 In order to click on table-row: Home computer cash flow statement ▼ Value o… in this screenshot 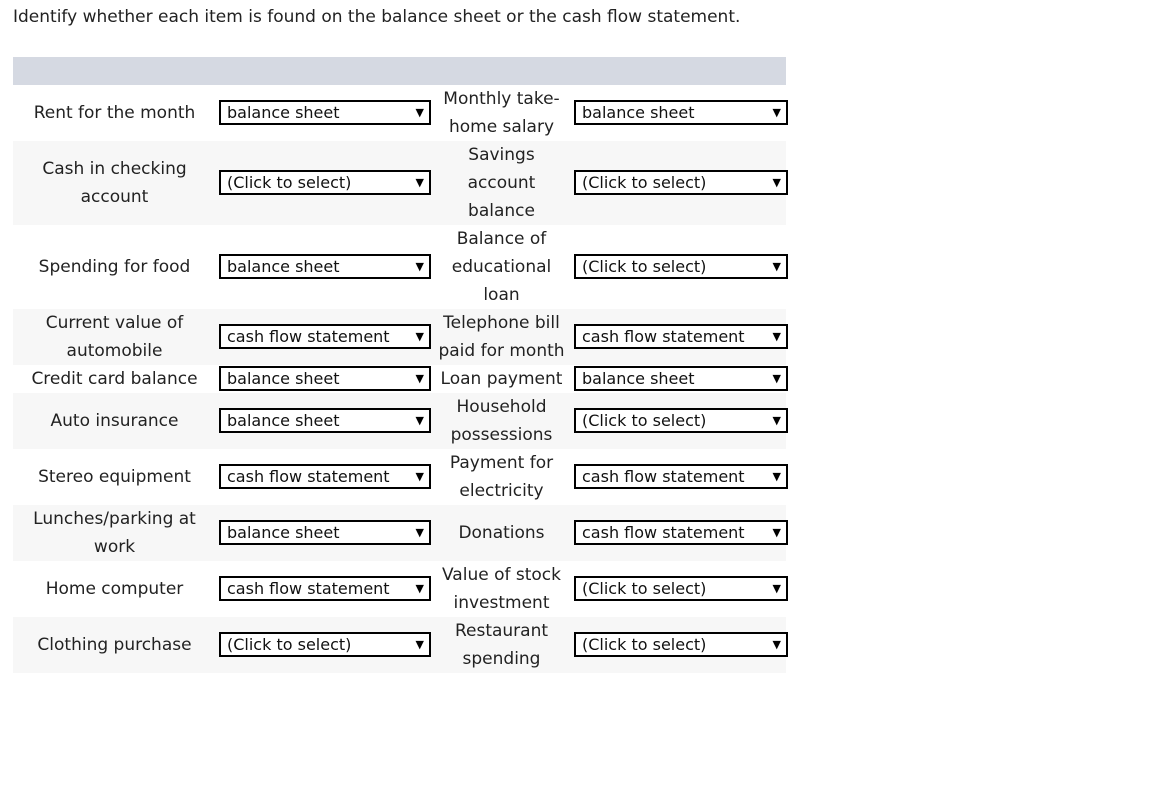, I will do `click(400, 589)`.